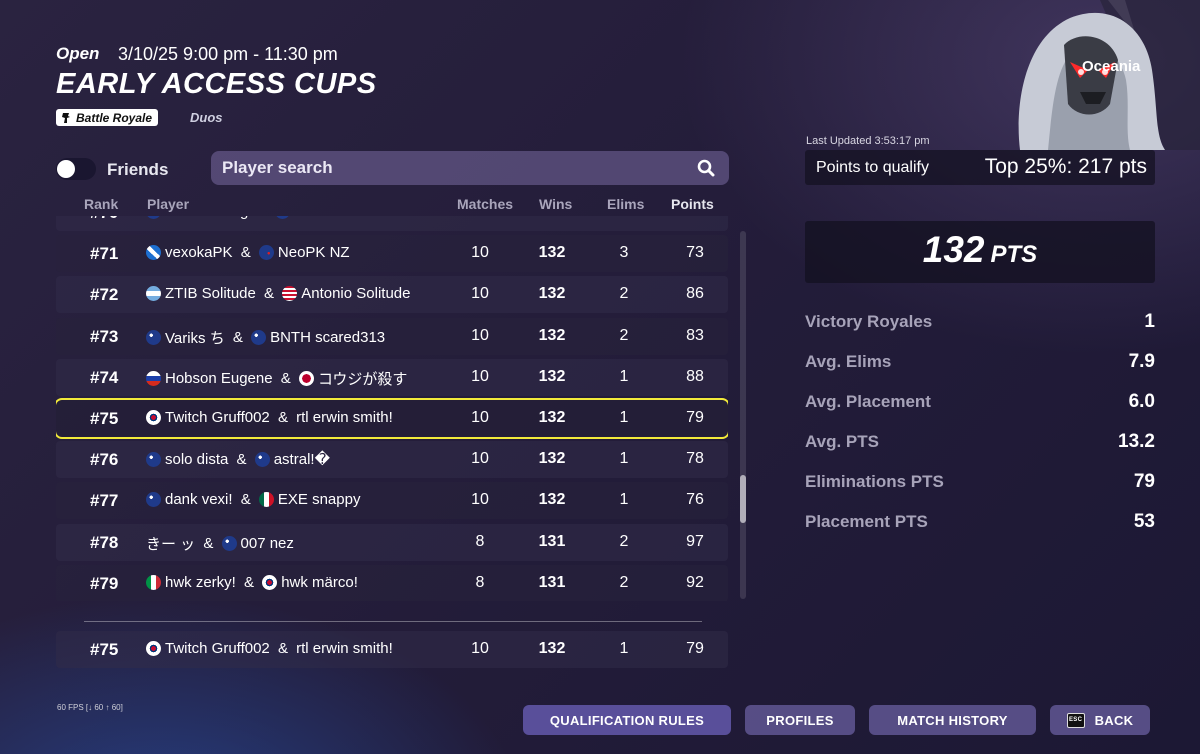 This screenshot has width=1200, height=754. Describe the element at coordinates (952, 720) in the screenshot. I see `match-history-button: MATCH HISTORY` at that location.